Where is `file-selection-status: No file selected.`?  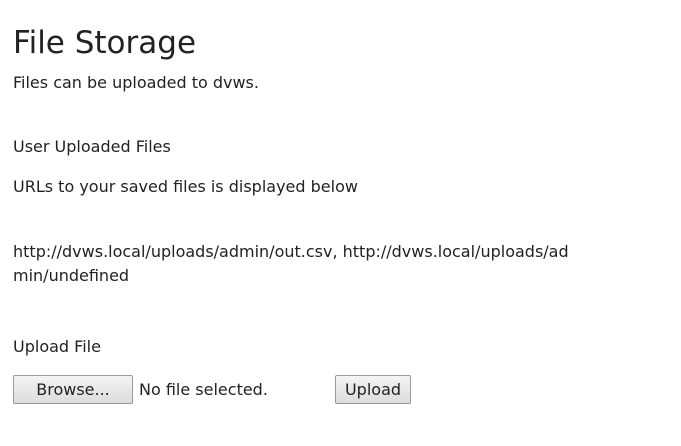 file-selection-status: No file selected. is located at coordinates (203, 389).